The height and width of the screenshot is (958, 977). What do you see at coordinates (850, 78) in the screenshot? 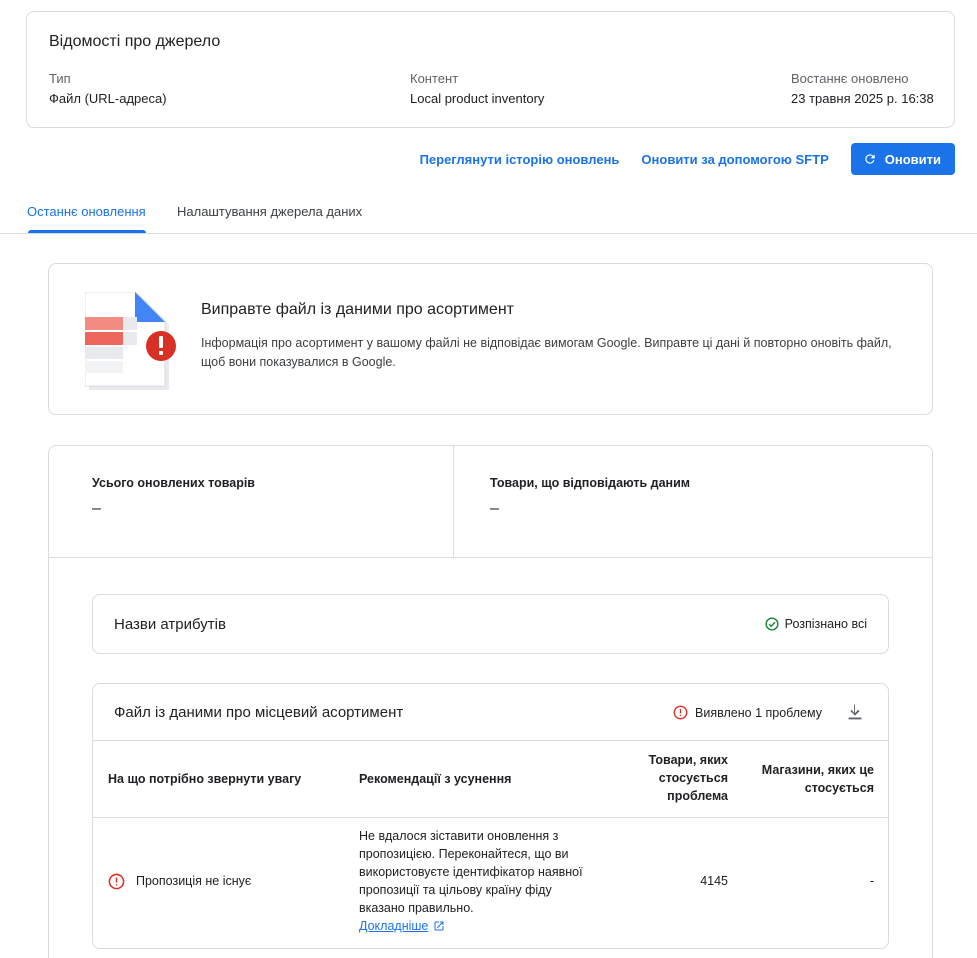
I see `last-updated-label: Востаннє оновлено` at bounding box center [850, 78].